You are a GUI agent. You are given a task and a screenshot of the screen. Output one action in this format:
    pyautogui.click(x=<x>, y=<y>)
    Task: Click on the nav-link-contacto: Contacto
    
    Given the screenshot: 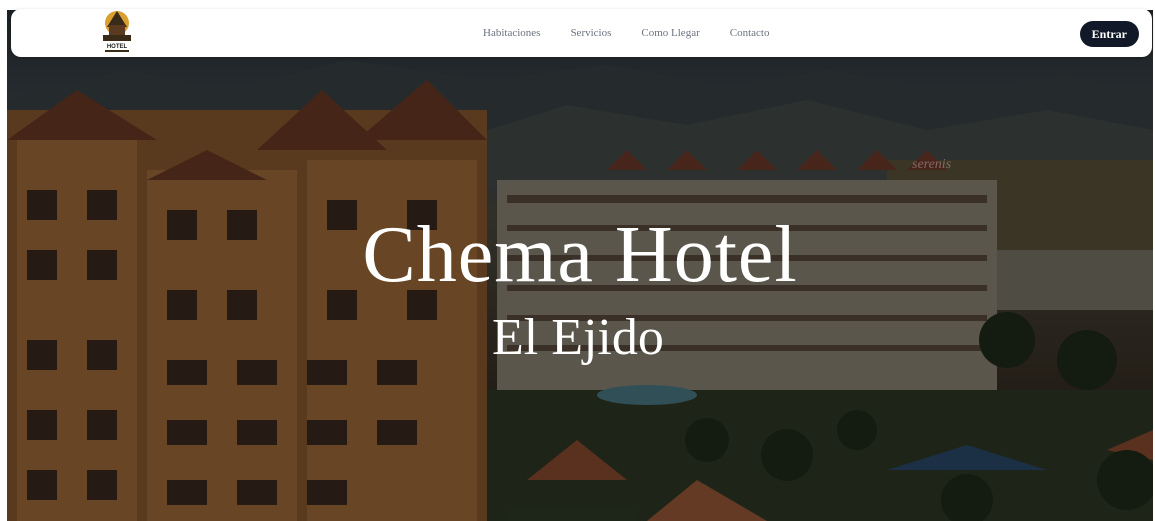 What is the action you would take?
    pyautogui.click(x=750, y=33)
    